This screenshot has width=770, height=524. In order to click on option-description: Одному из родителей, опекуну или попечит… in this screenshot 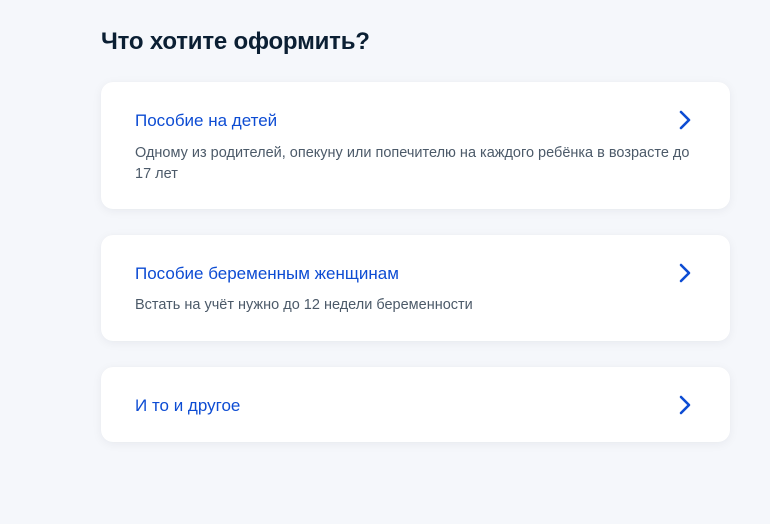, I will do `click(412, 163)`.